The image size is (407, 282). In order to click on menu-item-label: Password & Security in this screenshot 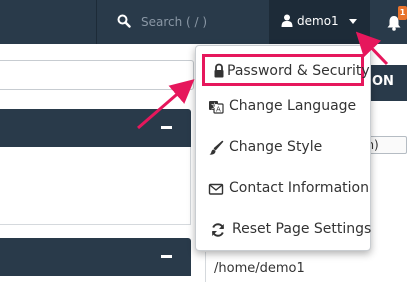, I will do `click(298, 71)`.